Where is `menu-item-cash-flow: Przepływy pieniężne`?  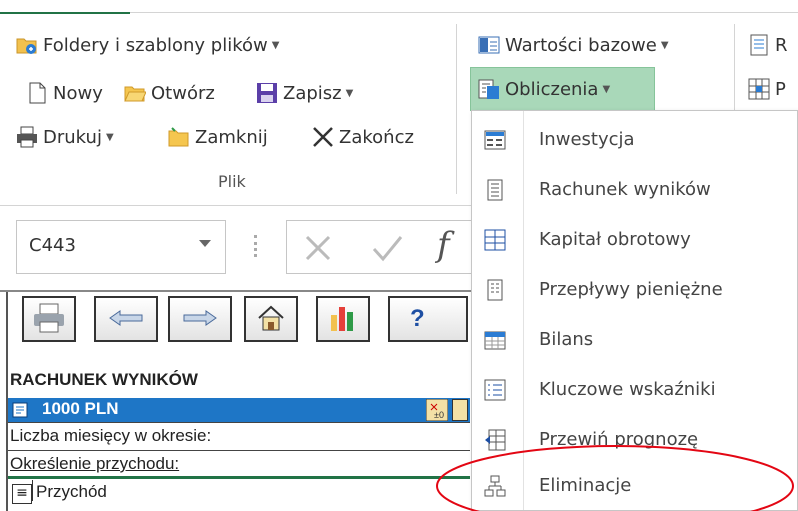 menu-item-cash-flow: Przepływy pieniężne is located at coordinates (634, 290).